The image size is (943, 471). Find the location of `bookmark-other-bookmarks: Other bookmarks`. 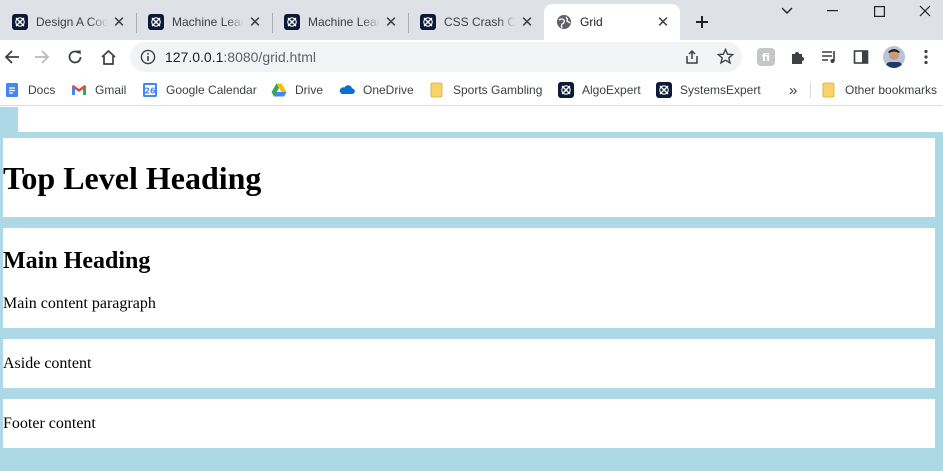

bookmark-other-bookmarks: Other bookmarks is located at coordinates (879, 90).